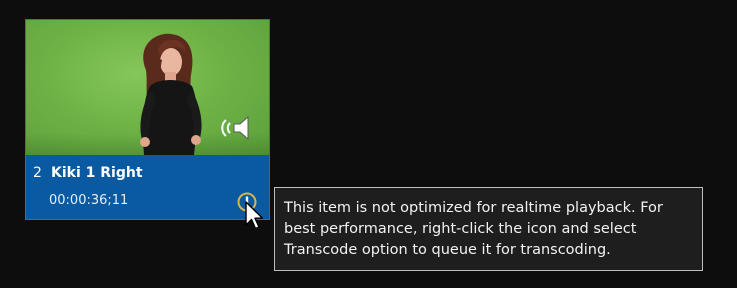 Image resolution: width=737 pixels, height=288 pixels. What do you see at coordinates (254, 215) in the screenshot?
I see `mouse-pointer-icon` at bounding box center [254, 215].